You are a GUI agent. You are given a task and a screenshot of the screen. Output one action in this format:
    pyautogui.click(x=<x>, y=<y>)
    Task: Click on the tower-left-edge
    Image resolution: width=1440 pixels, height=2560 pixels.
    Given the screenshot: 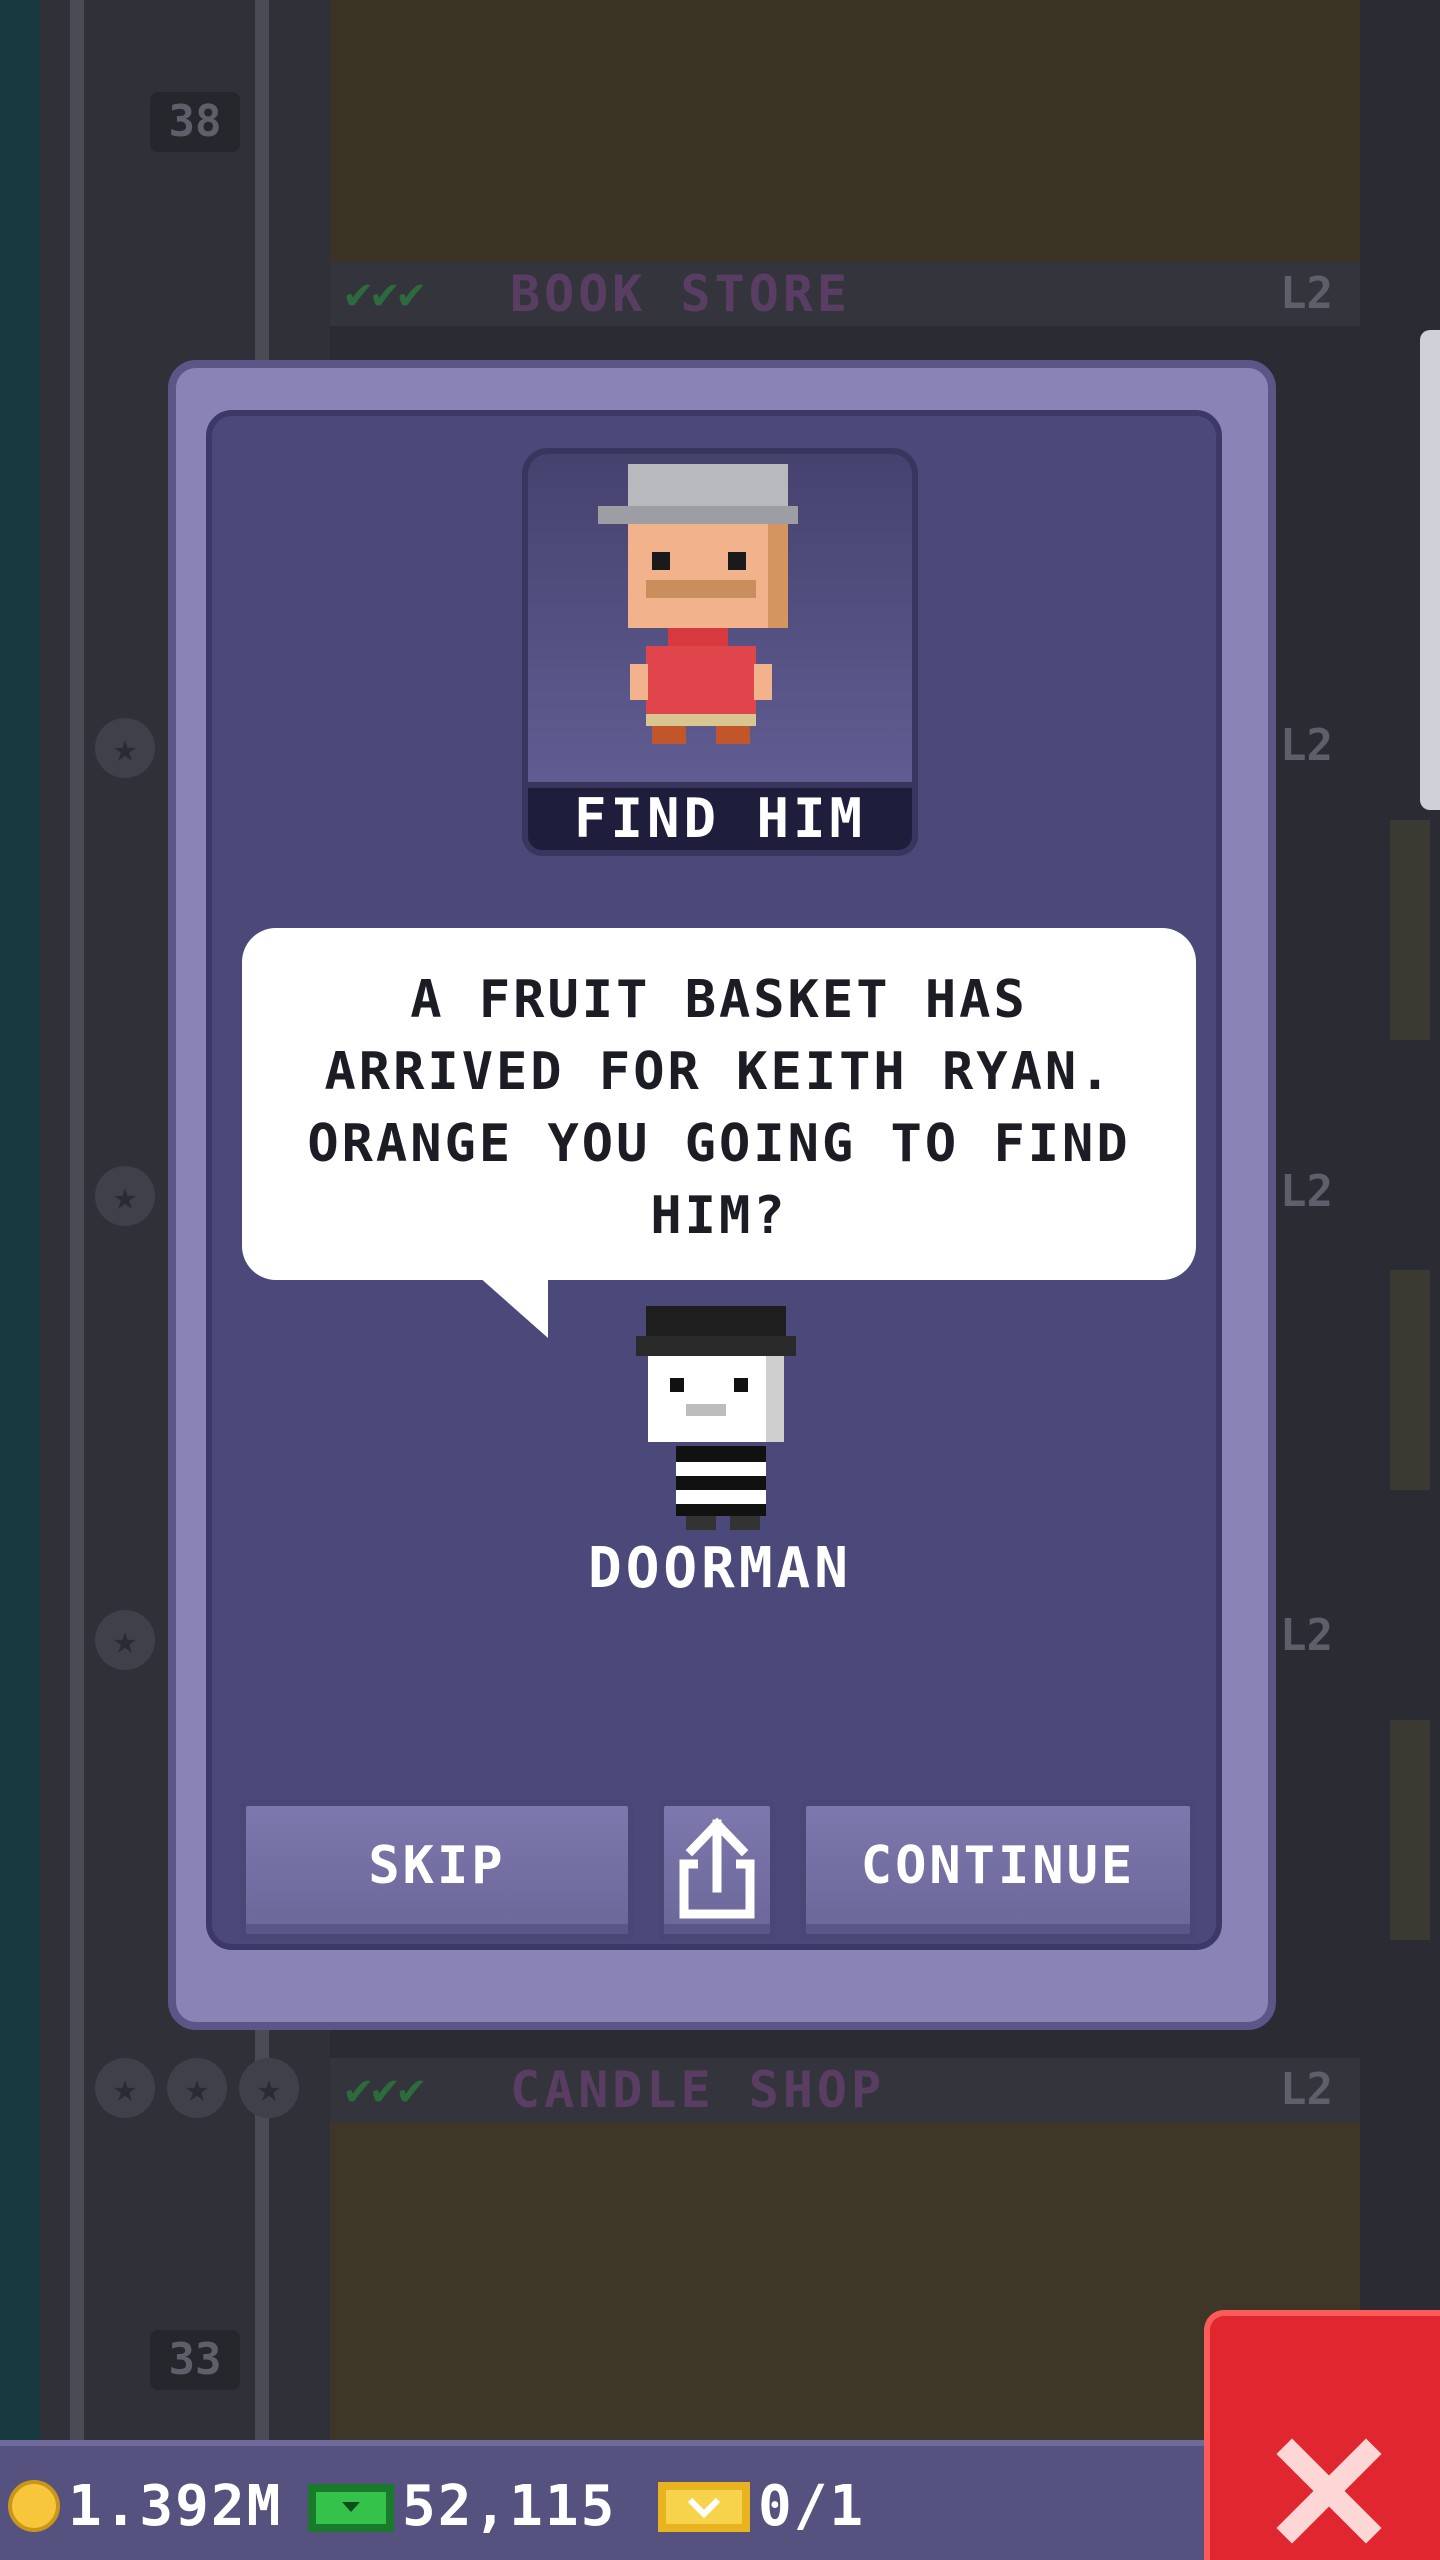 What is the action you would take?
    pyautogui.click(x=20, y=1280)
    